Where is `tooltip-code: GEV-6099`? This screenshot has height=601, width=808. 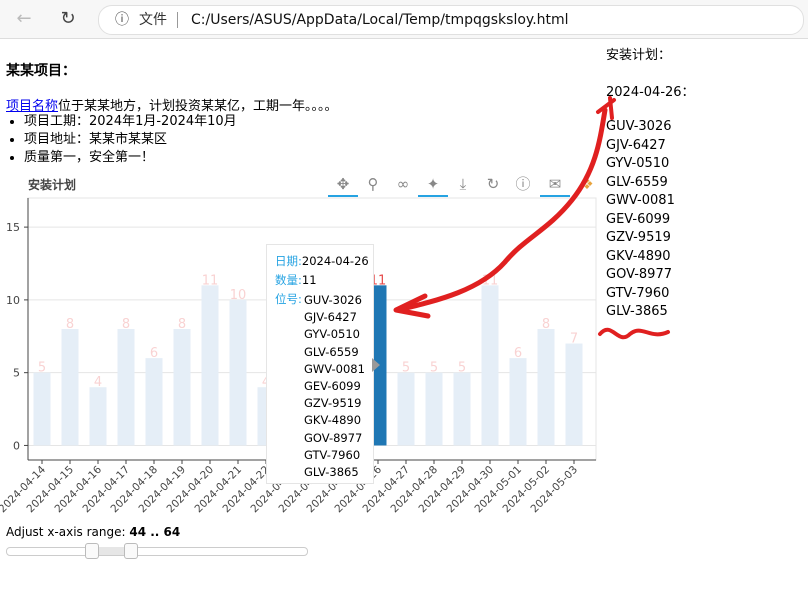 tooltip-code: GEV-6099 is located at coordinates (332, 385).